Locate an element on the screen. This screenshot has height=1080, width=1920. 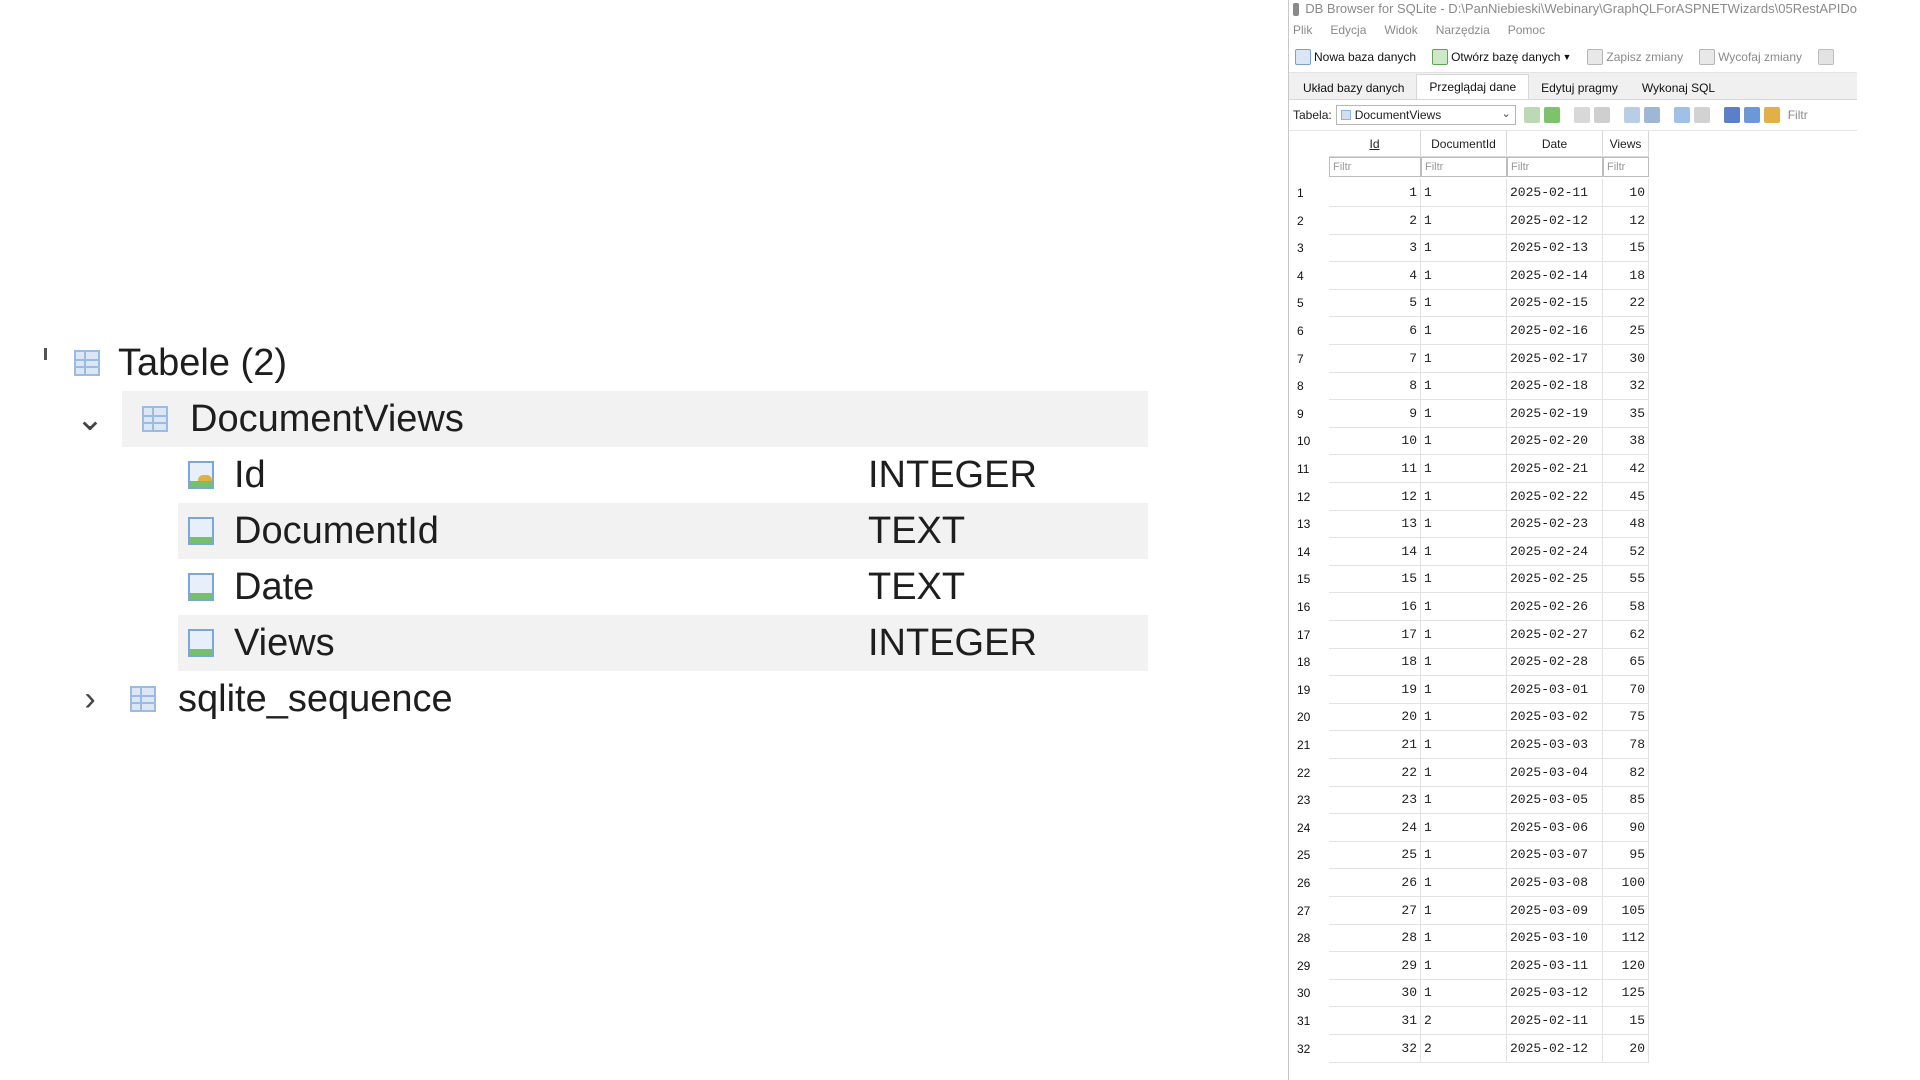
filter-input-views: Filtr is located at coordinates (1626, 167).